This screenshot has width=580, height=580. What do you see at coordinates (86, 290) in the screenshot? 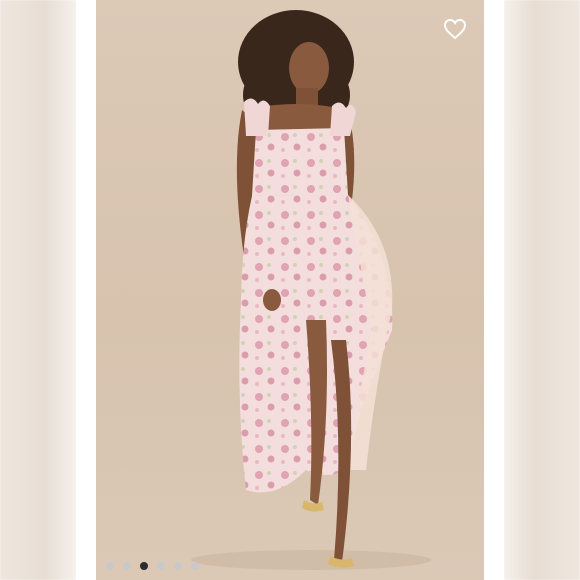
I see `frame-gutter-left` at bounding box center [86, 290].